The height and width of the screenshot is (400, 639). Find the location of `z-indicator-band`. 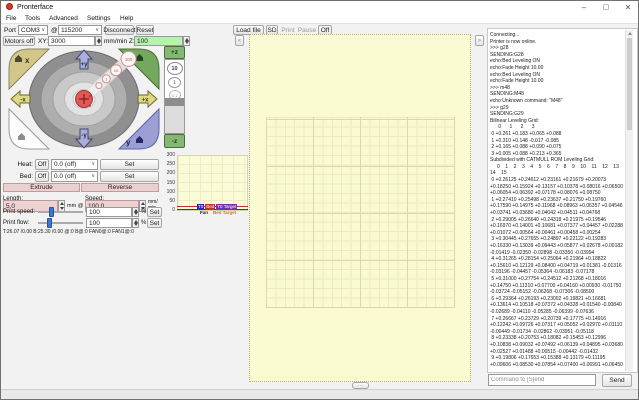

z-indicator-band is located at coordinates (174, 102).